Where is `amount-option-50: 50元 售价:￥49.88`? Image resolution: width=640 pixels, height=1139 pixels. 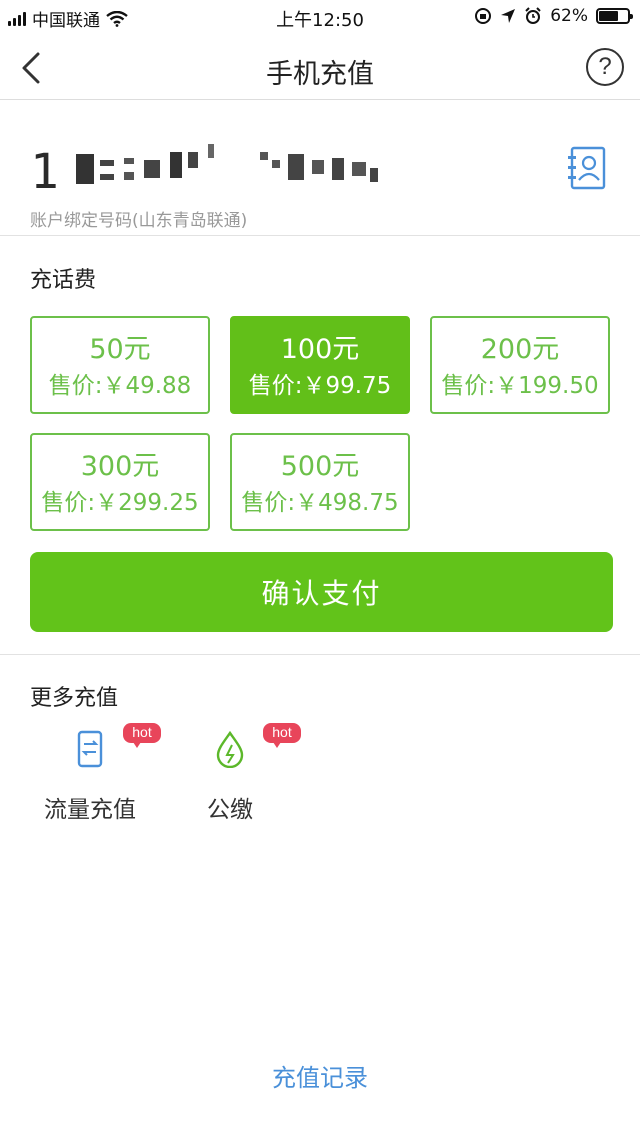
amount-option-50: 50元 售价:￥49.88 is located at coordinates (120, 365).